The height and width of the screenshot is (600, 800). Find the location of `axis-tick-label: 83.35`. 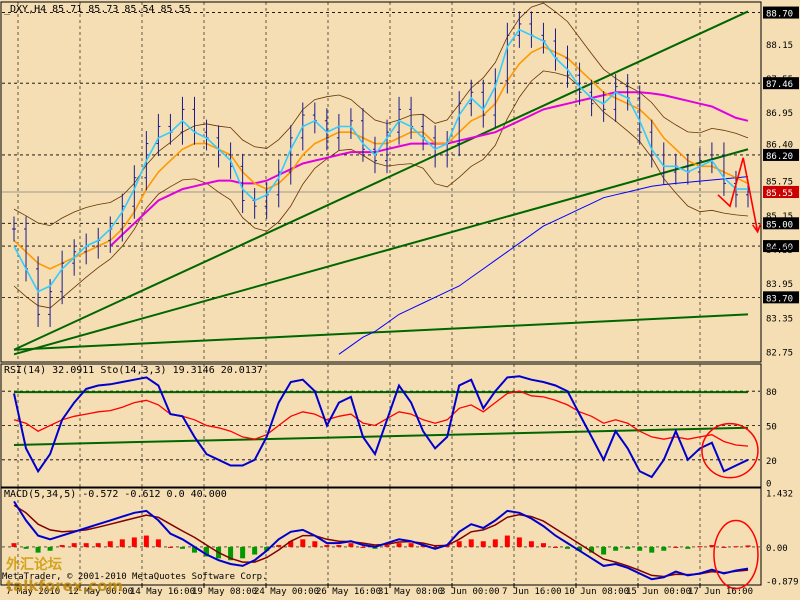

axis-tick-label: 83.35 is located at coordinates (779, 319).